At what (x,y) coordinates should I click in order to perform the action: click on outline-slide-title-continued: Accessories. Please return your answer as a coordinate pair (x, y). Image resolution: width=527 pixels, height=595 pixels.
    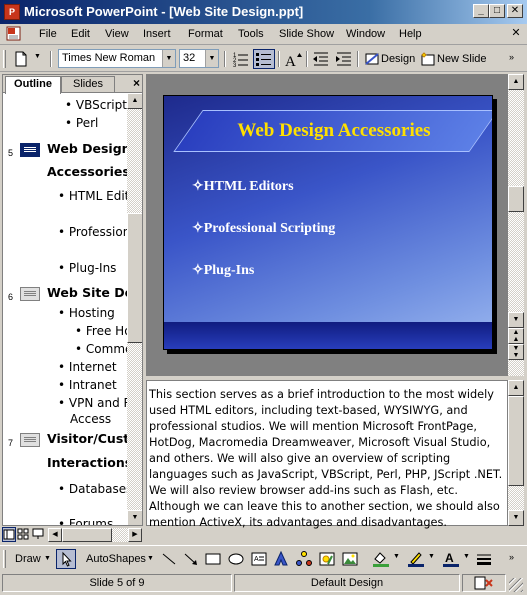
    Looking at the image, I should click on (87, 171).